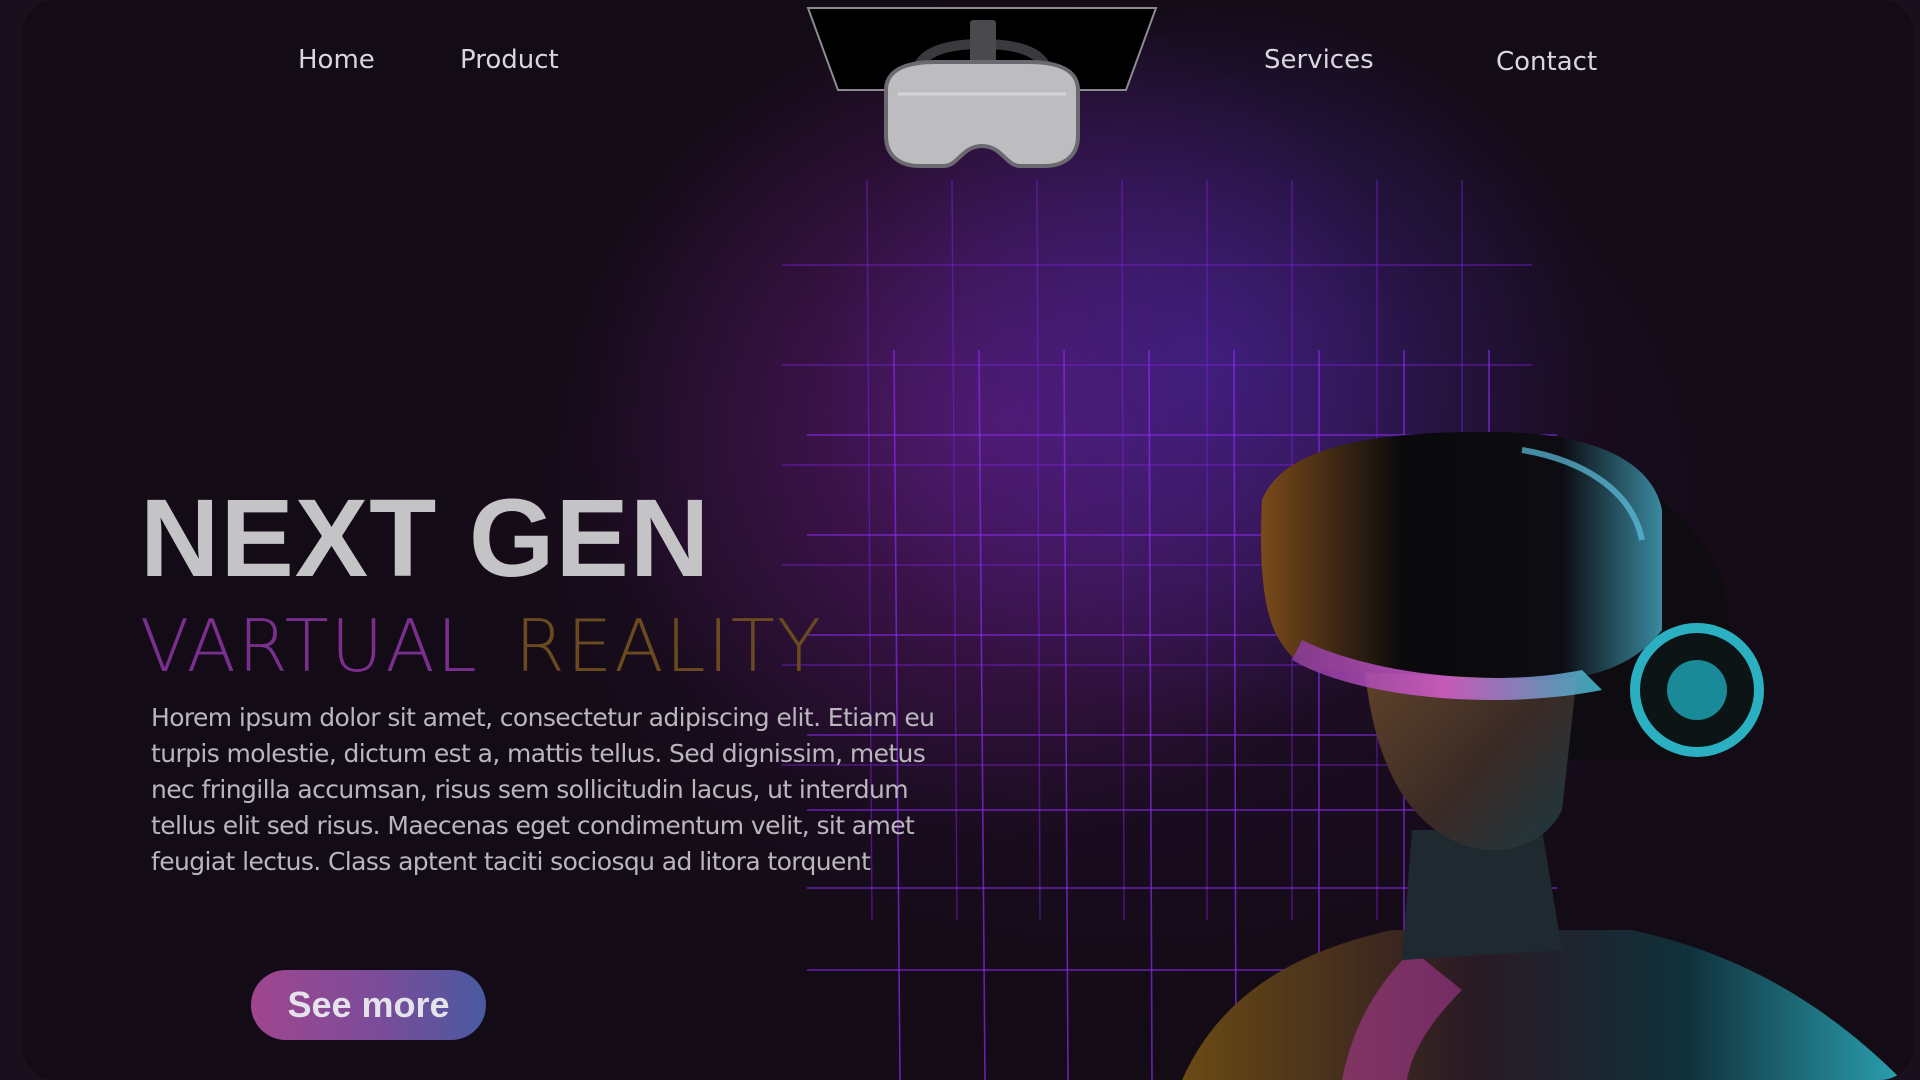  I want to click on vr-headset-icon, so click(982, 91).